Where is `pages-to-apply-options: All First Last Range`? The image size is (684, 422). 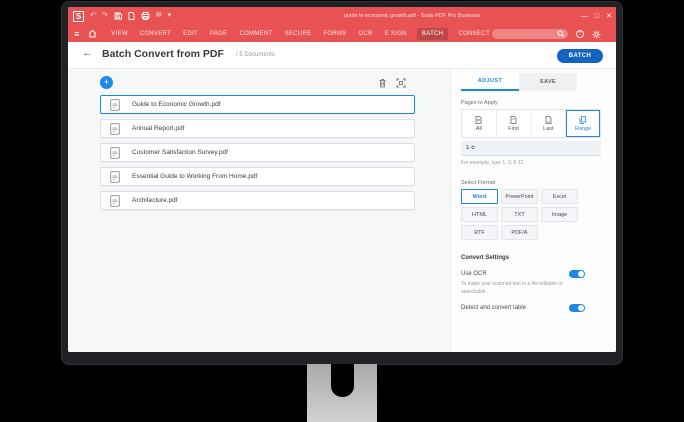
pages-to-apply-options: All First Last Range is located at coordinates (531, 123).